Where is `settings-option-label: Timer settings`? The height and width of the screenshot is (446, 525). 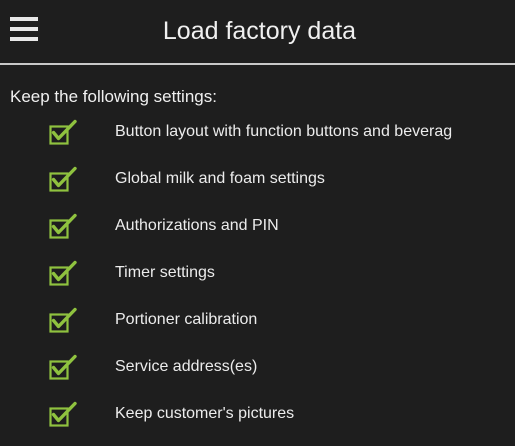 settings-option-label: Timer settings is located at coordinates (165, 272).